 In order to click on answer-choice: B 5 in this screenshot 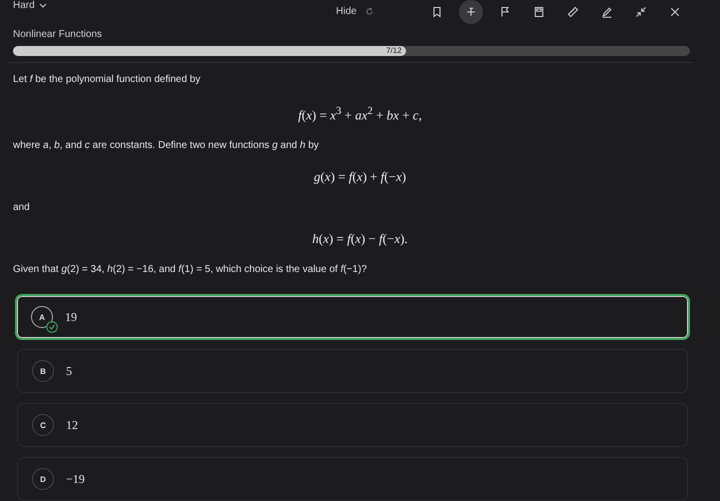, I will do `click(352, 371)`.